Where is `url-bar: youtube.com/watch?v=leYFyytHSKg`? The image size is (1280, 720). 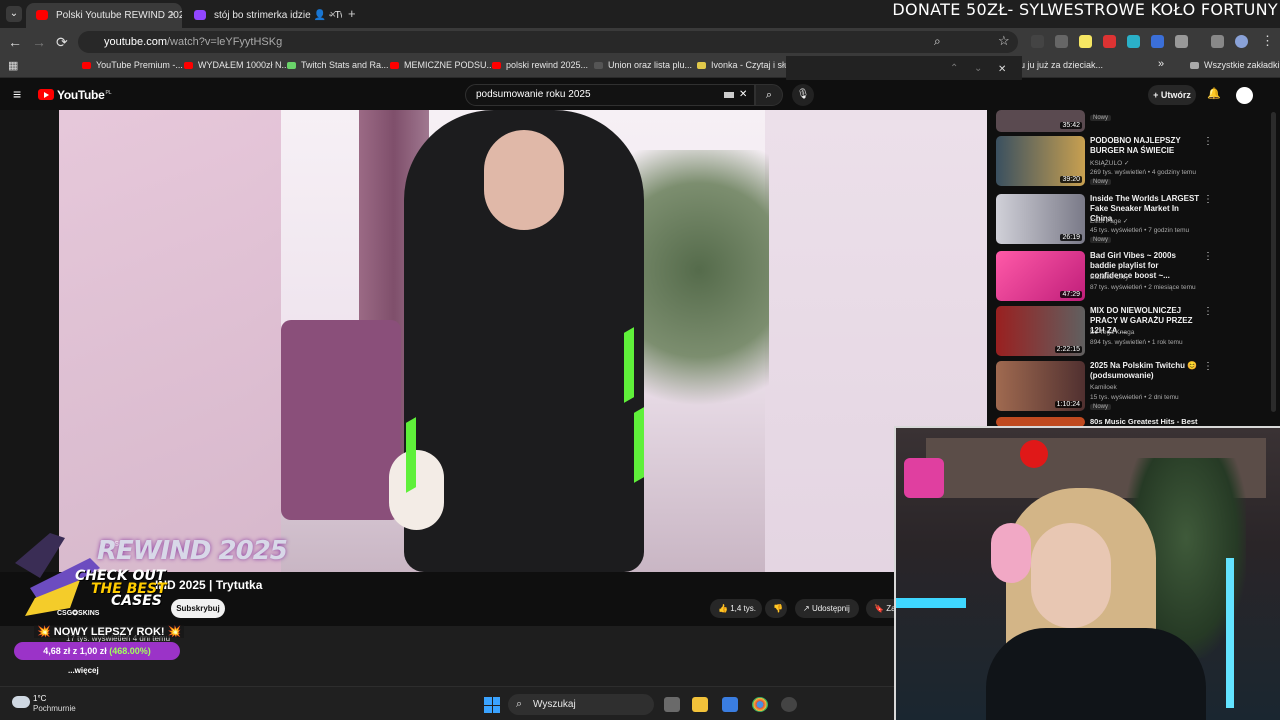
url-bar: youtube.com/watch?v=leYFyytHSKg is located at coordinates (548, 42).